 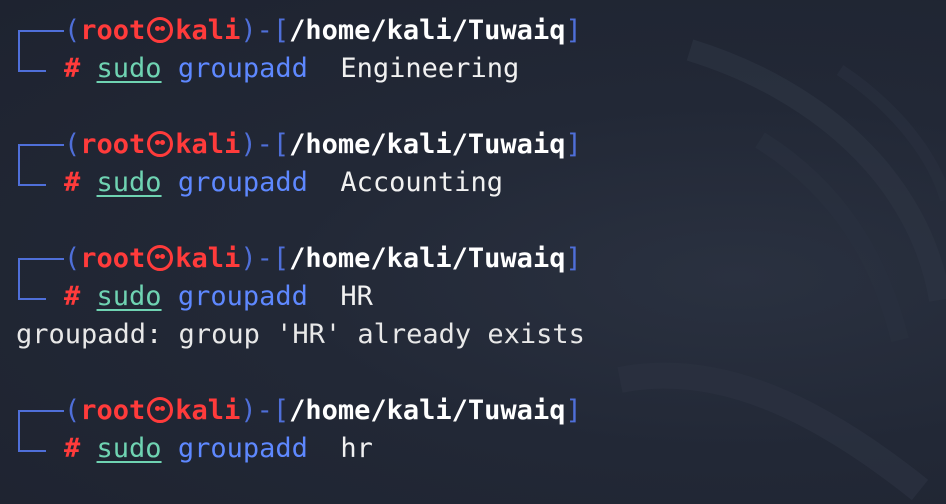 I want to click on command-output: groupadd: group 'HR' already exists, so click(x=300, y=334).